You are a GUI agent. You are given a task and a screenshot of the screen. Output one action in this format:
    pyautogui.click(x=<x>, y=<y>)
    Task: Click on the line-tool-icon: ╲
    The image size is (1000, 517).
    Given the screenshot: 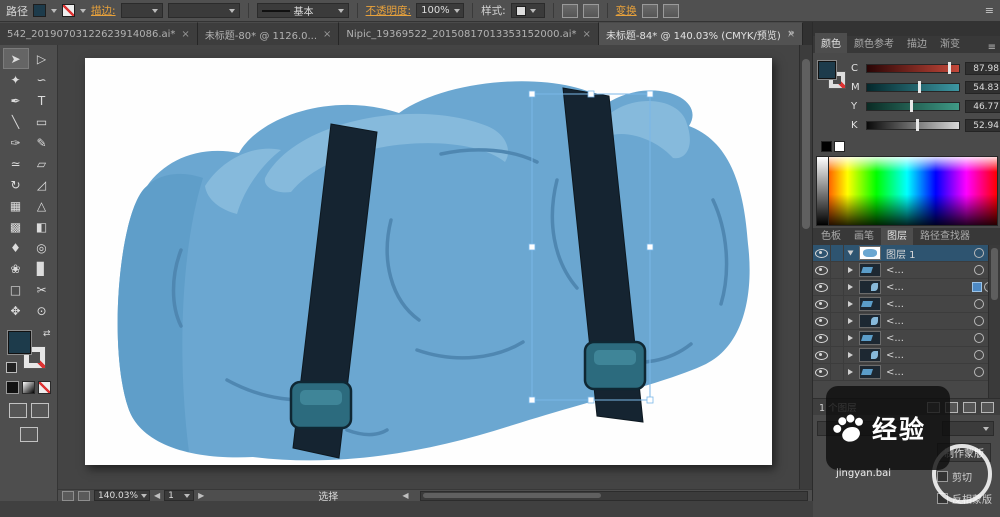 What is the action you would take?
    pyautogui.click(x=16, y=121)
    